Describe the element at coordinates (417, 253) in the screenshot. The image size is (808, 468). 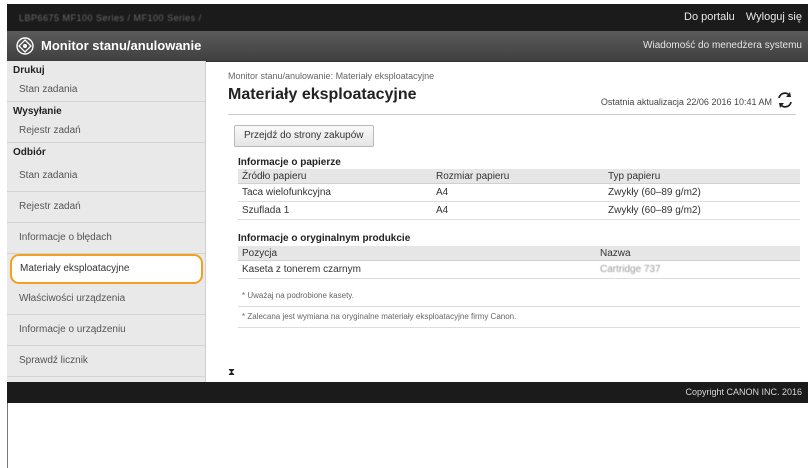
I see `column-header: Pozycja` at that location.